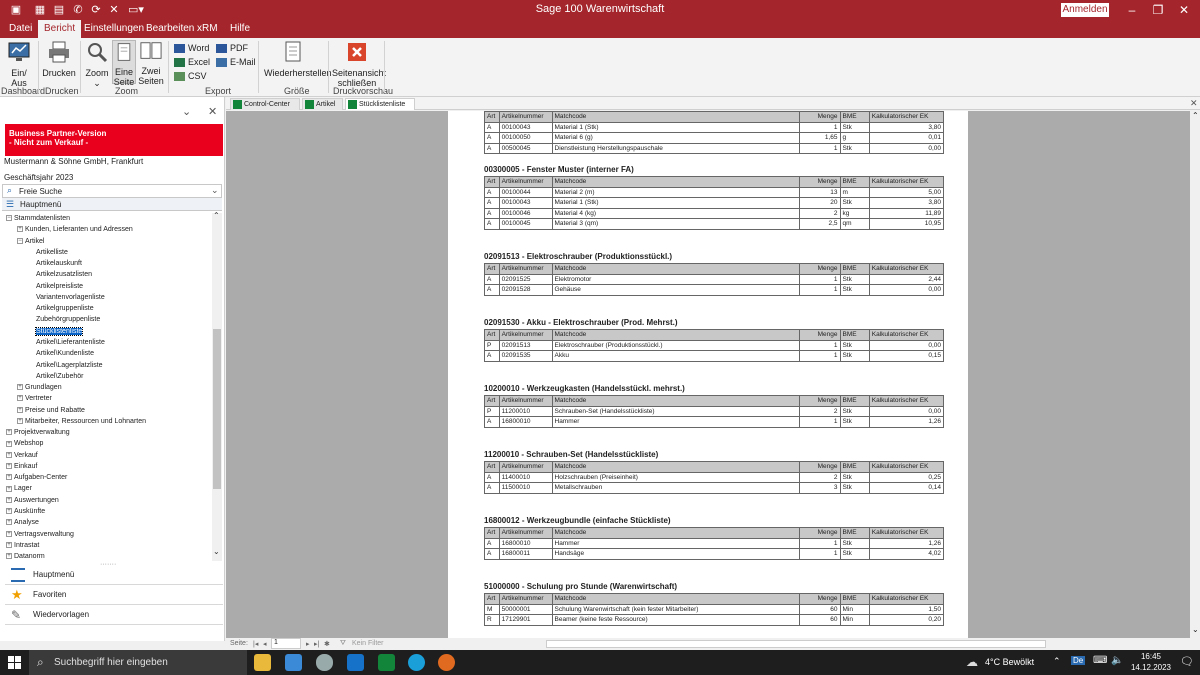  What do you see at coordinates (186, 111) in the screenshot?
I see `chevron-down-icon: ⌄` at bounding box center [186, 111].